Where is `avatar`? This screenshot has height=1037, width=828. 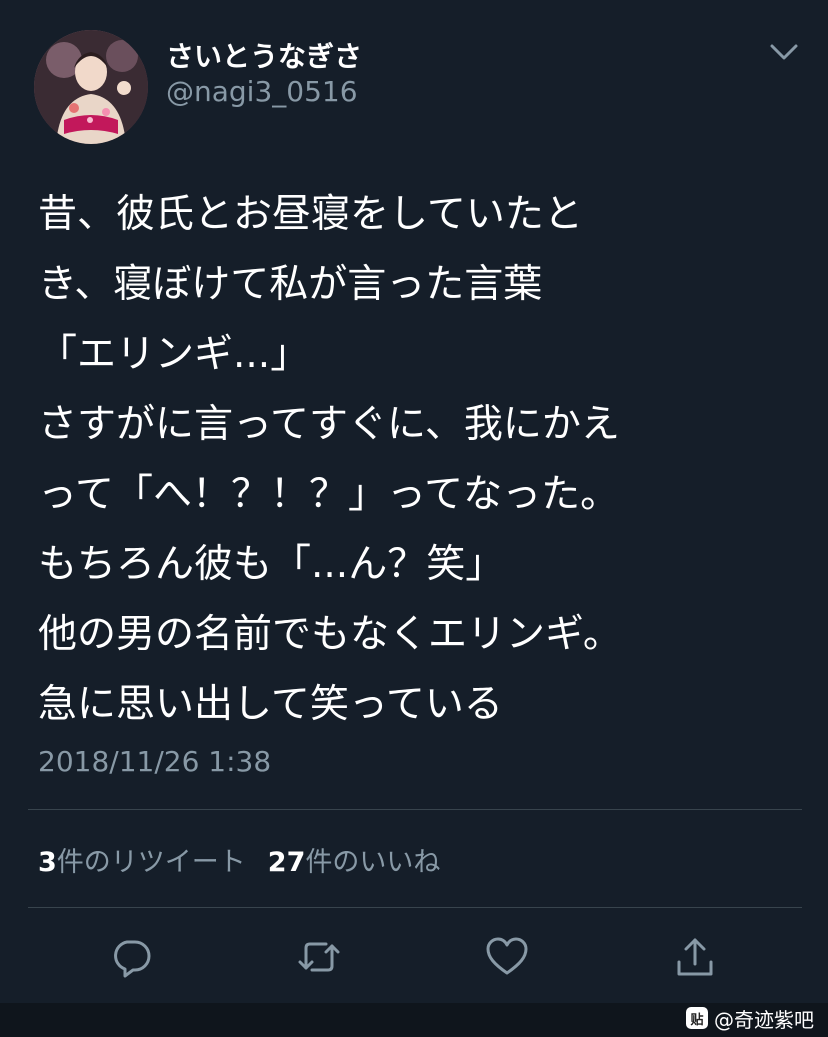 avatar is located at coordinates (91, 87).